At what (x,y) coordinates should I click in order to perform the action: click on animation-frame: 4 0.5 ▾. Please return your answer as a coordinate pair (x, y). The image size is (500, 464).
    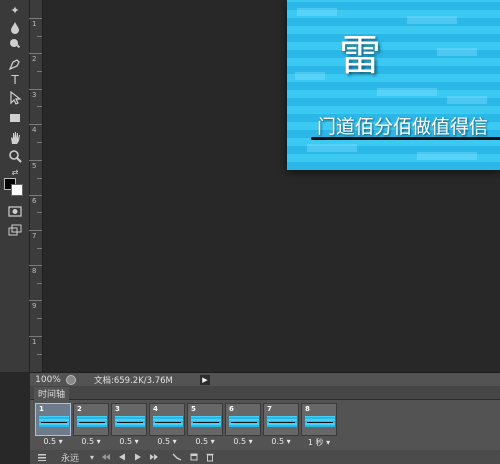
    Looking at the image, I should click on (167, 426).